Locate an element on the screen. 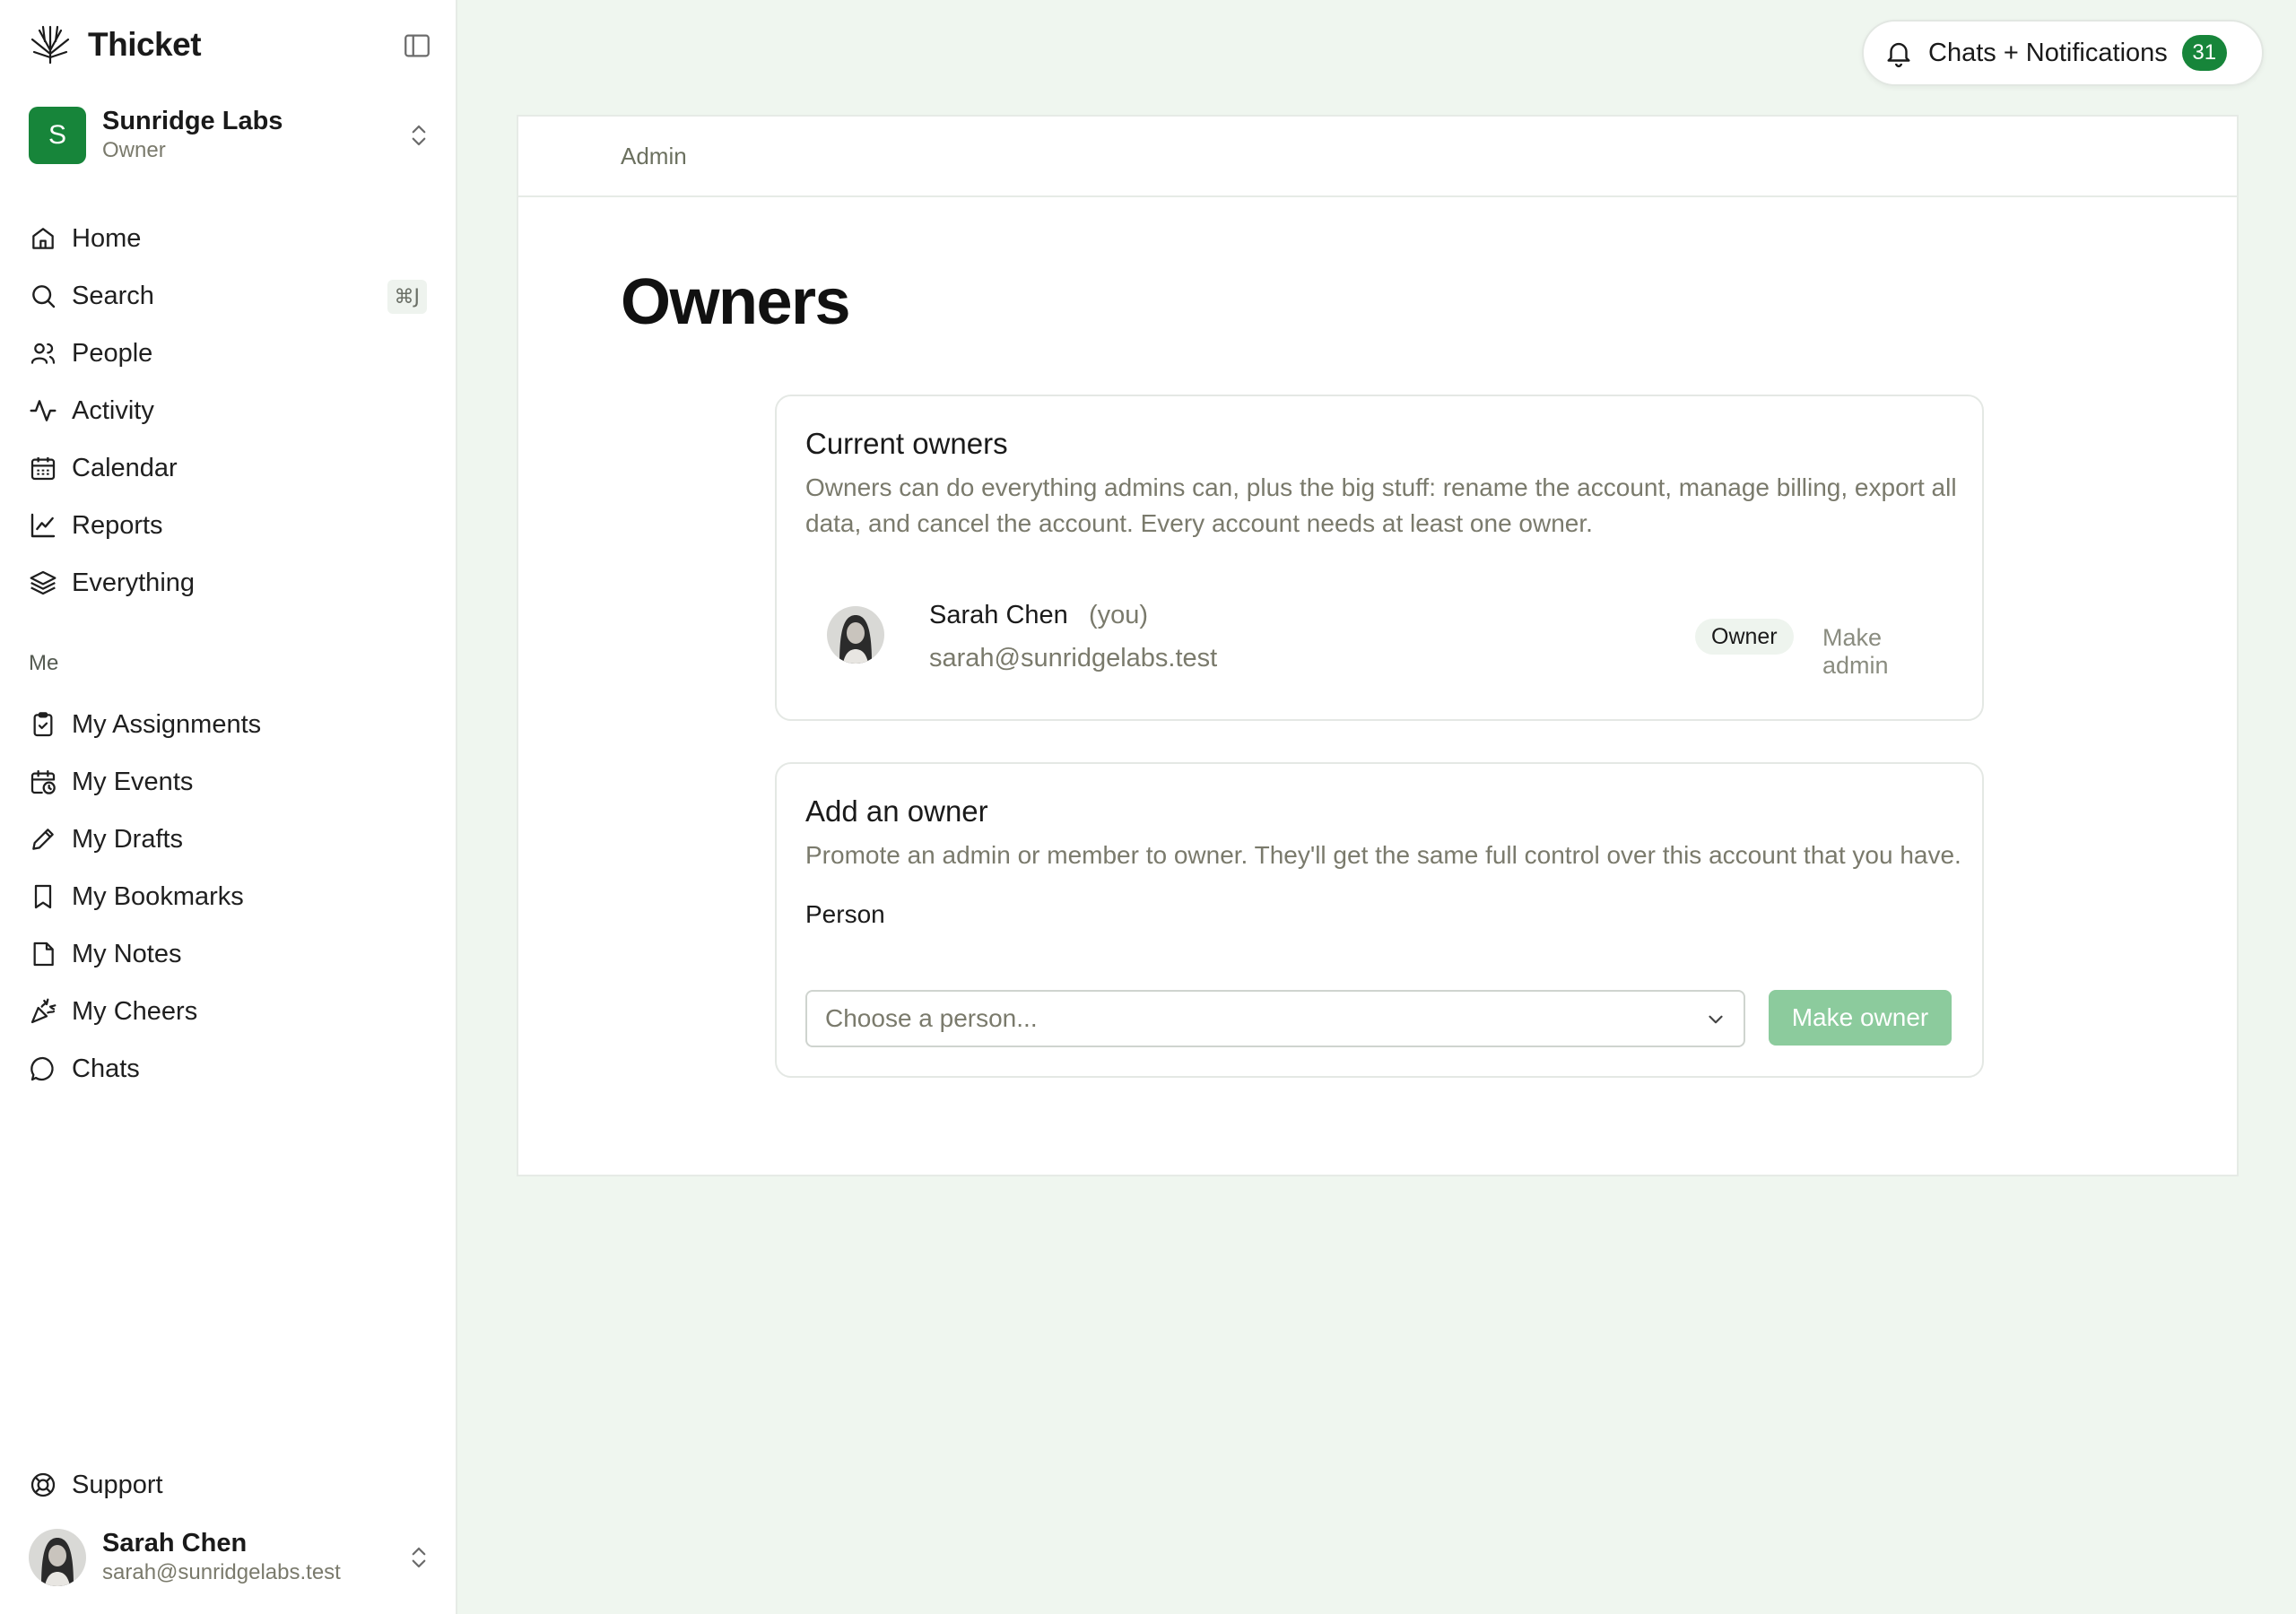 This screenshot has width=2296, height=1614. nav-item-my-events: My Events is located at coordinates (228, 782).